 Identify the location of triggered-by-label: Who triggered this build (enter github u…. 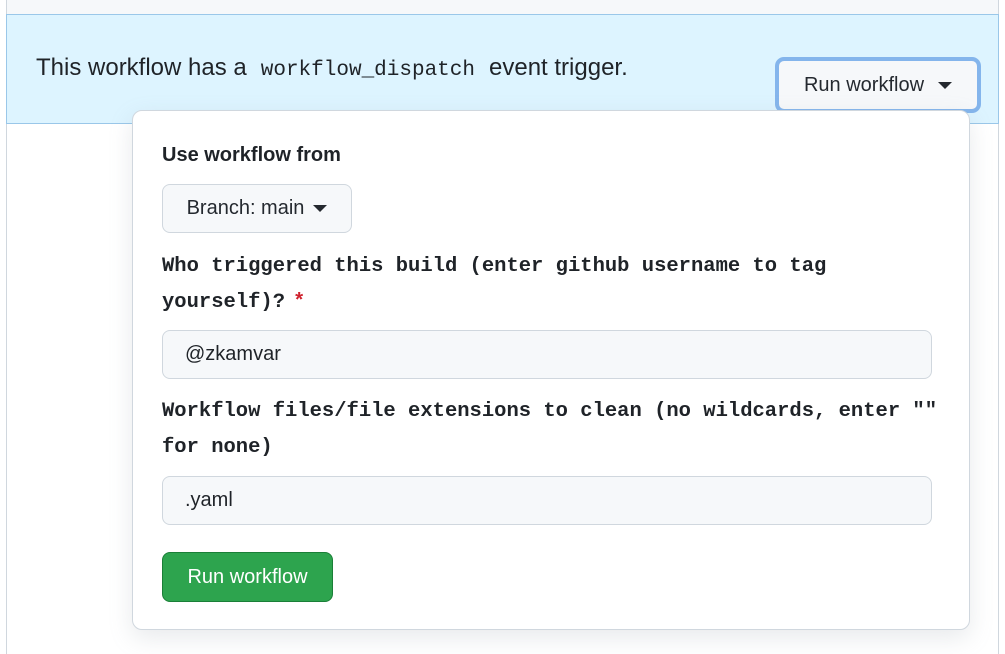
(552, 285).